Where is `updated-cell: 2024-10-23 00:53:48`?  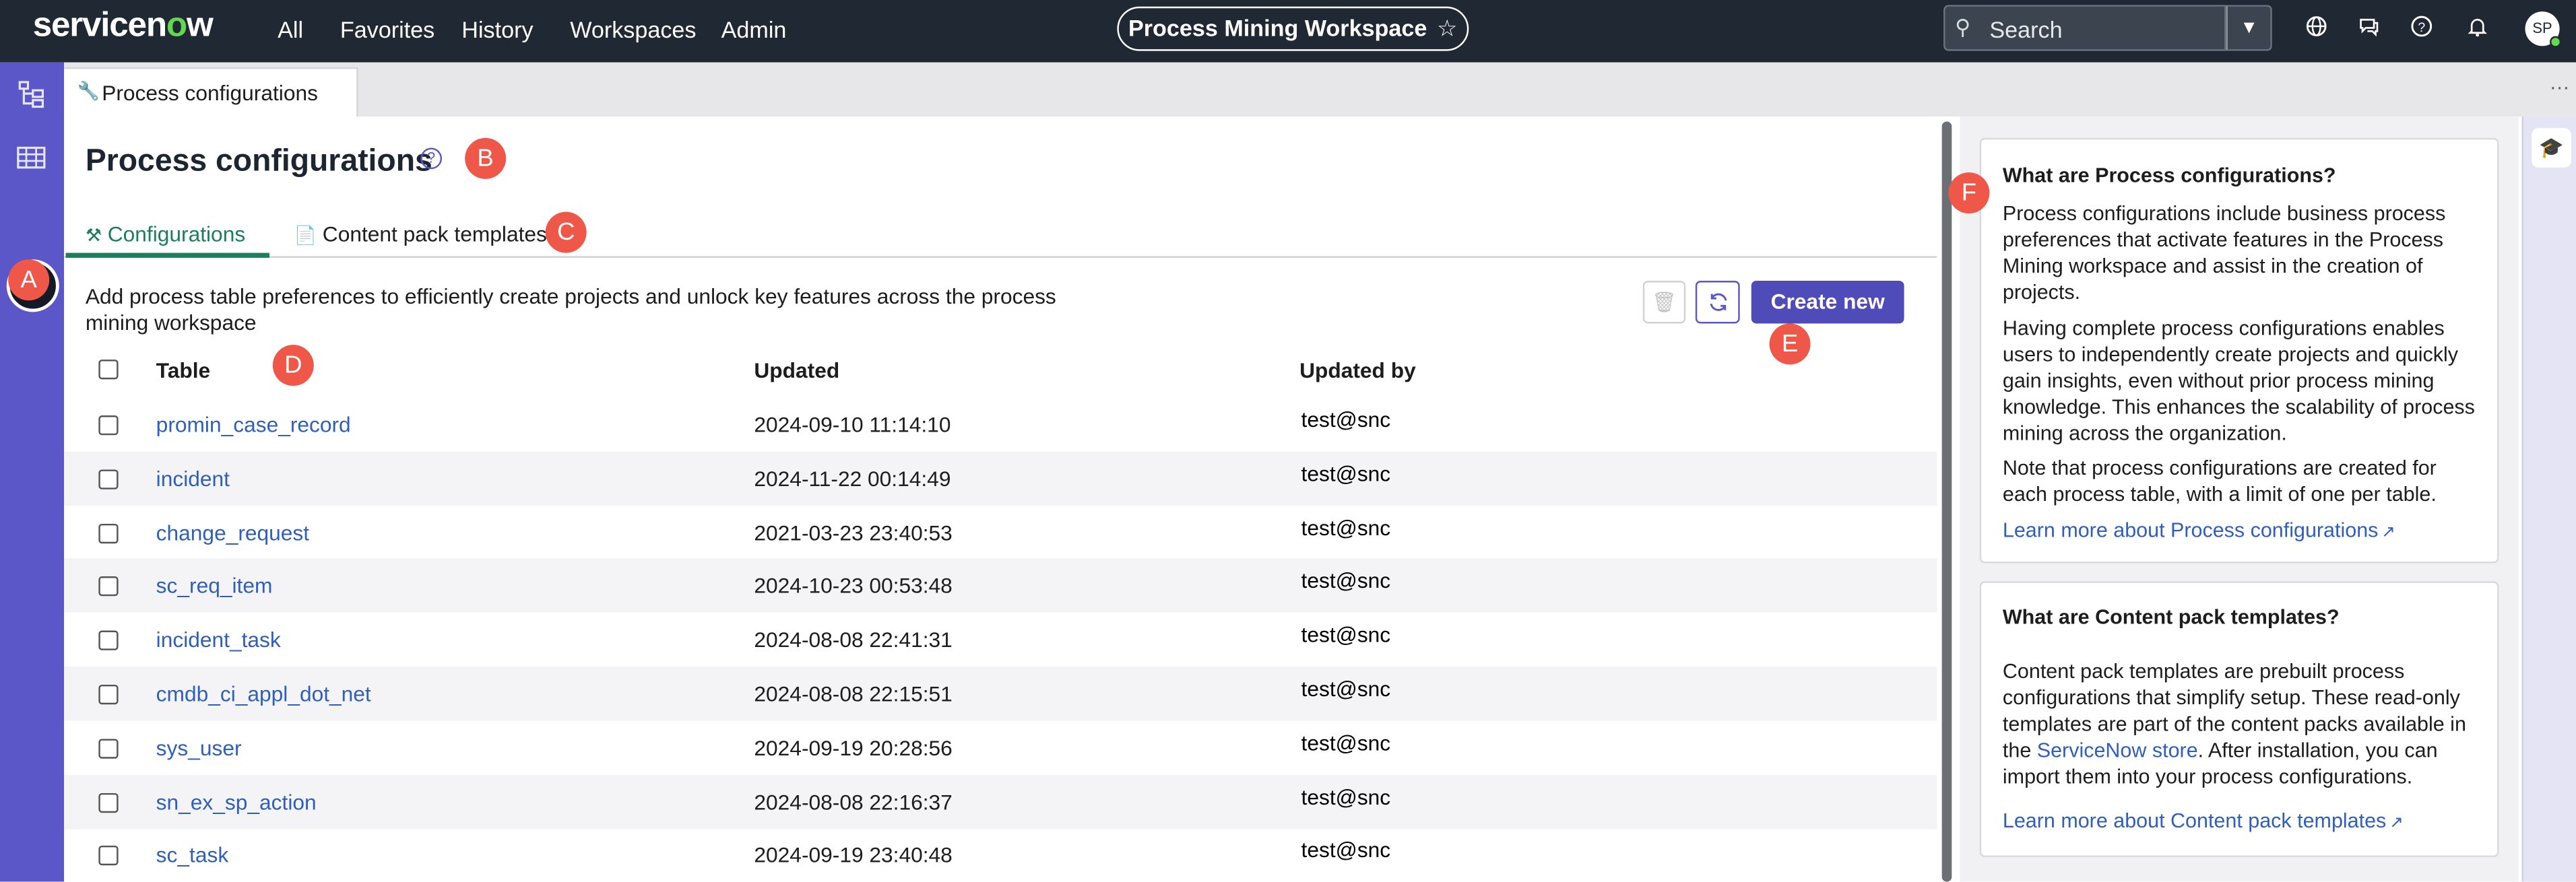
updated-cell: 2024-10-23 00:53:48 is located at coordinates (854, 586).